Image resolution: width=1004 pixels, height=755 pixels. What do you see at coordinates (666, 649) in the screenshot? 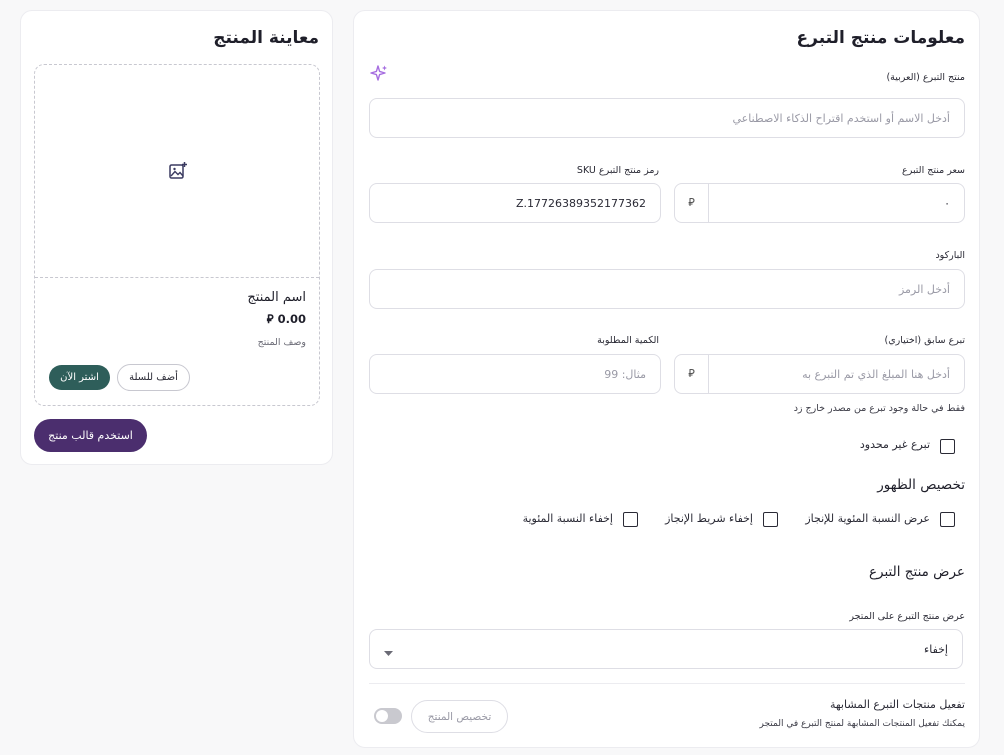
I see `display-store-select: إخفاء` at bounding box center [666, 649].